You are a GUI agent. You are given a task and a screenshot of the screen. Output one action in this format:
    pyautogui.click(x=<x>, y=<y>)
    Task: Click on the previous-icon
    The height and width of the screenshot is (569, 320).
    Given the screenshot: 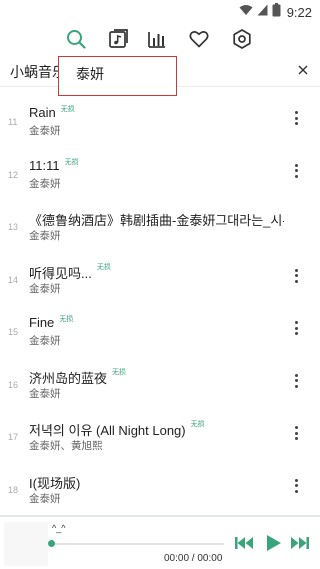 What is the action you would take?
    pyautogui.click(x=244, y=543)
    